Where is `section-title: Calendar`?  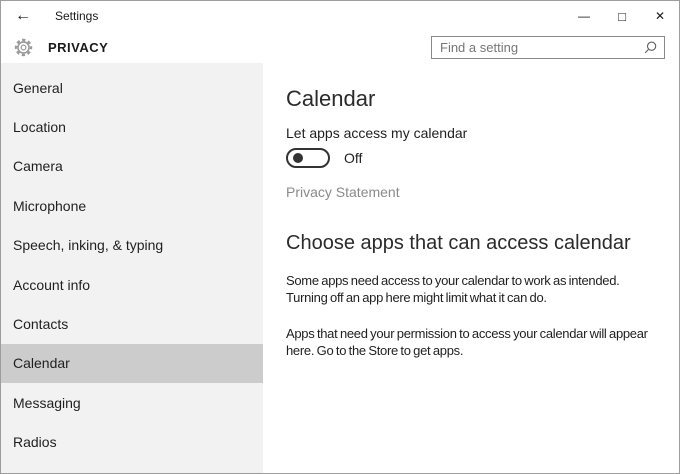 section-title: Calendar is located at coordinates (331, 98).